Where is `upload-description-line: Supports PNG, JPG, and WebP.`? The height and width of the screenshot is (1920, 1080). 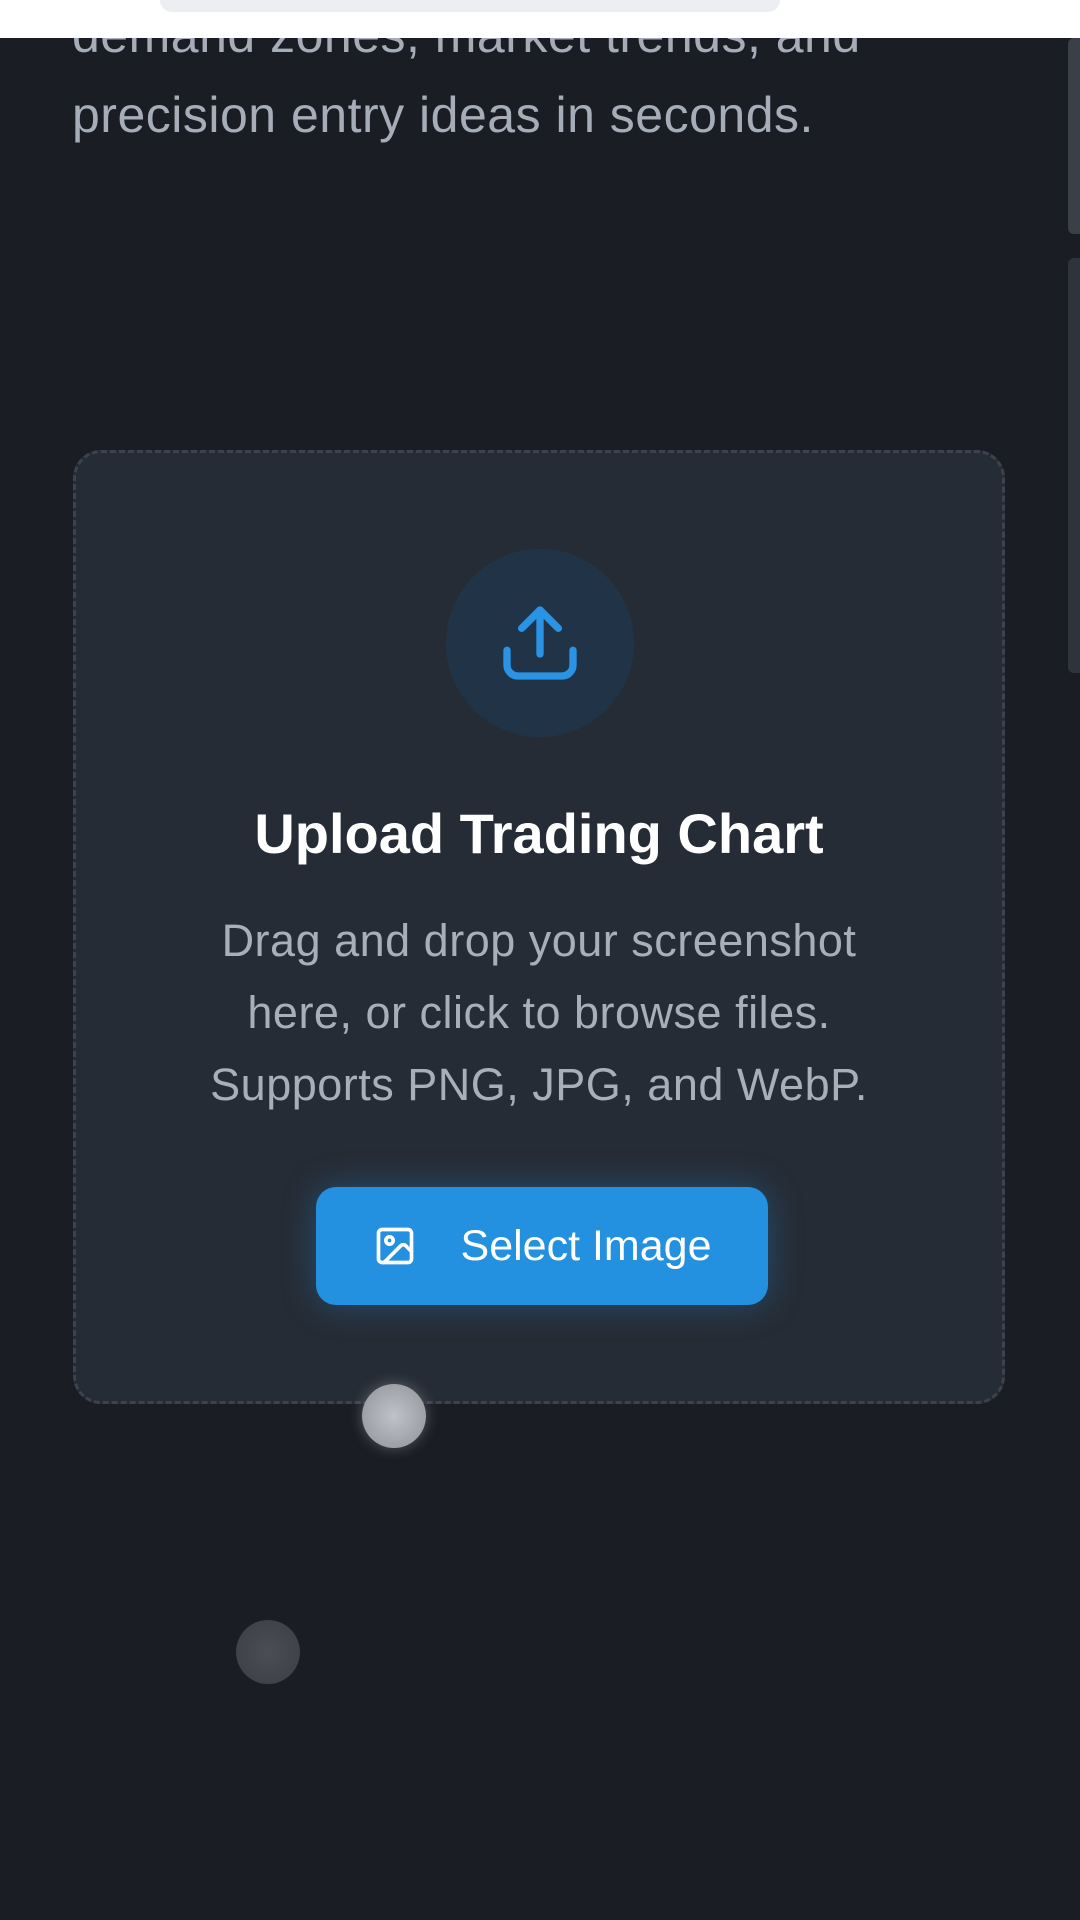
upload-description-line: Supports PNG, JPG, and WebP. is located at coordinates (539, 1084).